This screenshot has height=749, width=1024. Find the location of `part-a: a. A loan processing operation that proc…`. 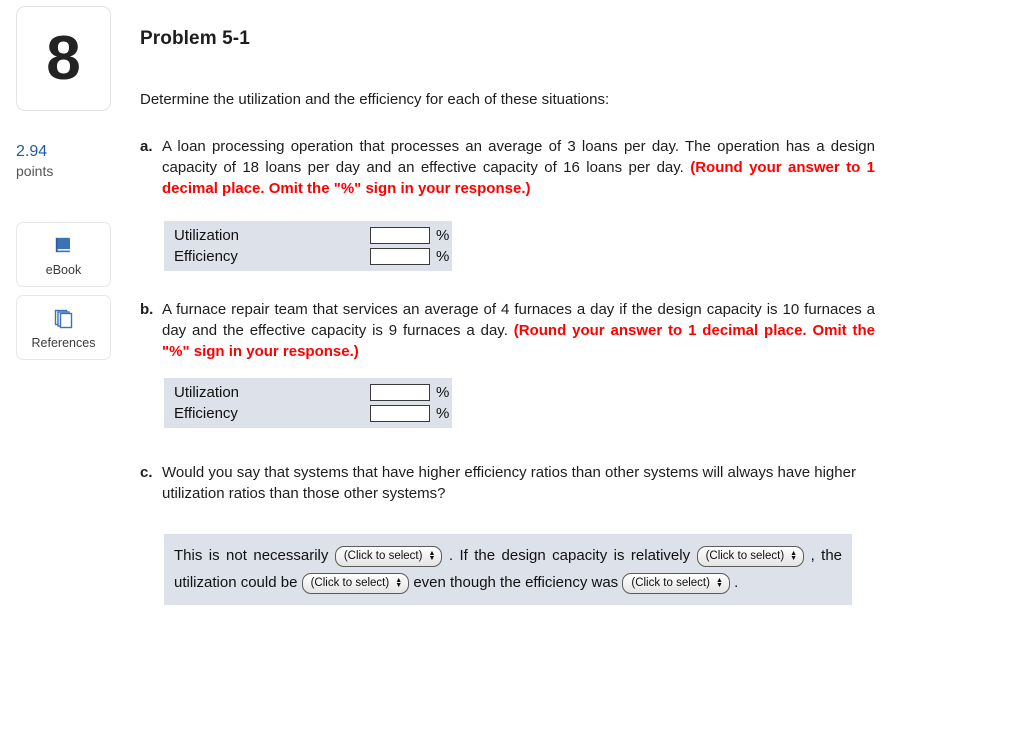

part-a: a. A loan processing operation that proc… is located at coordinates (582, 167).